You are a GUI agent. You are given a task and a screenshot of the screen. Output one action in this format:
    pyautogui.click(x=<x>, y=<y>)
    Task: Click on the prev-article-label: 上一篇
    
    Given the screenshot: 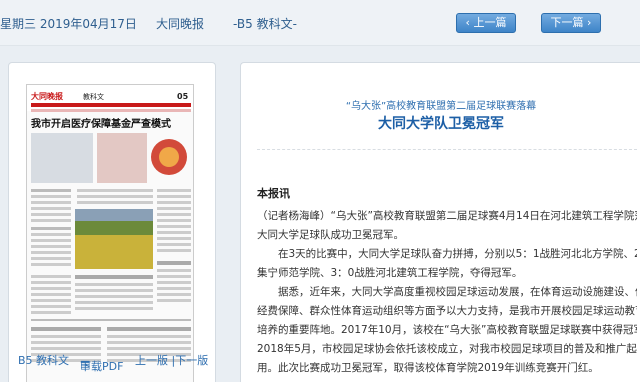 What is the action you would take?
    pyautogui.click(x=490, y=22)
    